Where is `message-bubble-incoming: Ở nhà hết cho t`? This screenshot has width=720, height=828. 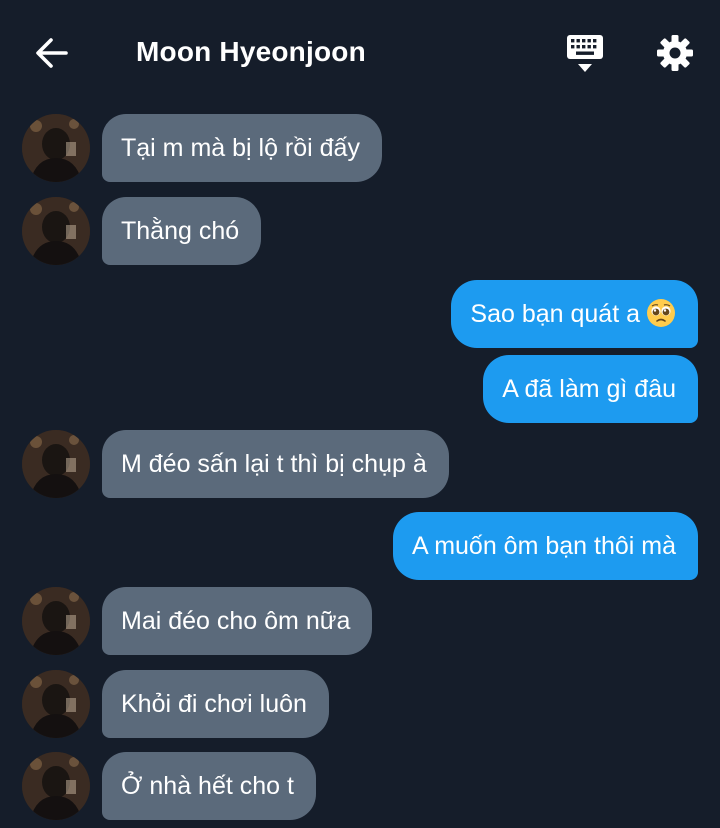
message-bubble-incoming: Ở nhà hết cho t is located at coordinates (209, 786).